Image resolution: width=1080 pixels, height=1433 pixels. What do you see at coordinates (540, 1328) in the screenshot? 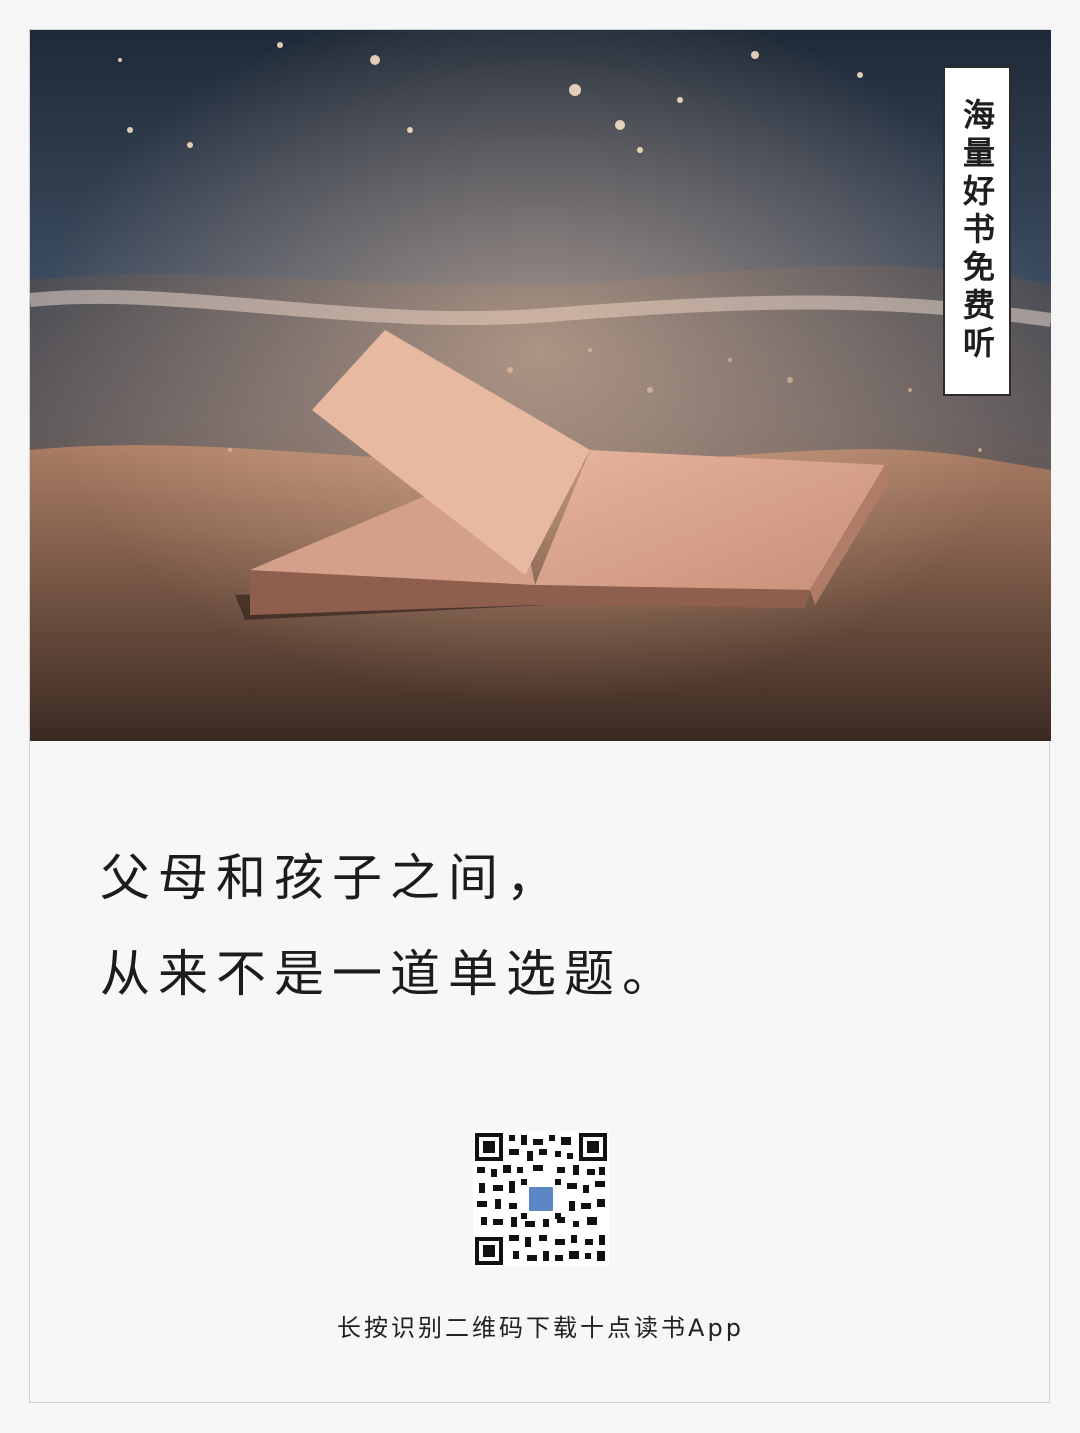
I see `download-caption: 长按识别二维码下载十点读书App` at bounding box center [540, 1328].